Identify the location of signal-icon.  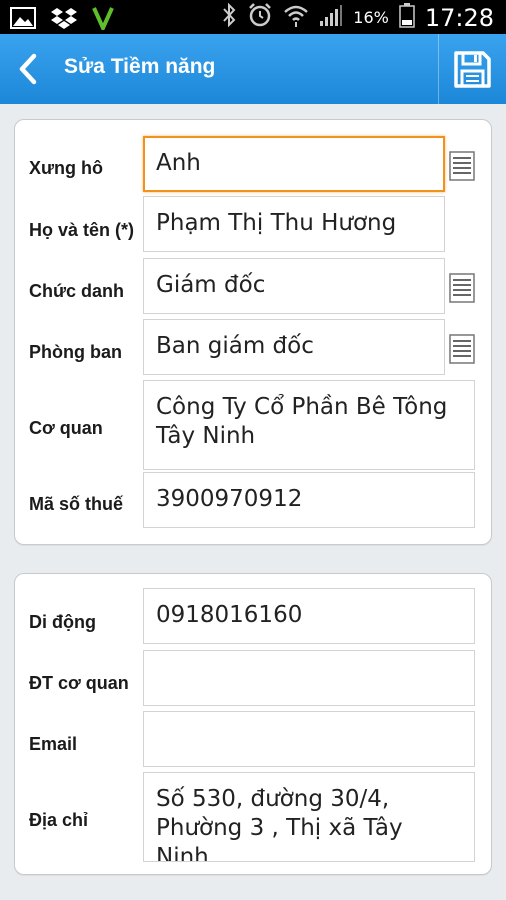
(331, 17).